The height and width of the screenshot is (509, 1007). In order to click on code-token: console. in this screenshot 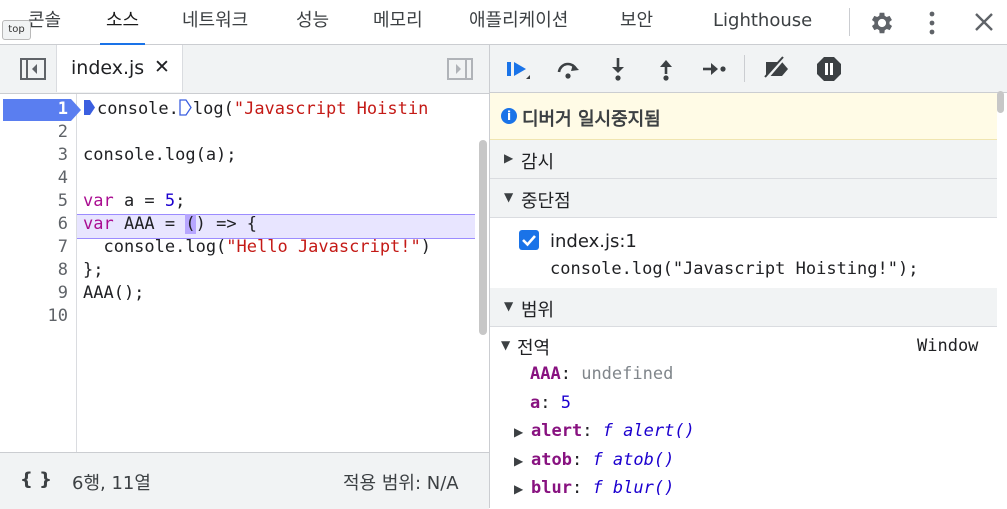, I will do `click(138, 109)`.